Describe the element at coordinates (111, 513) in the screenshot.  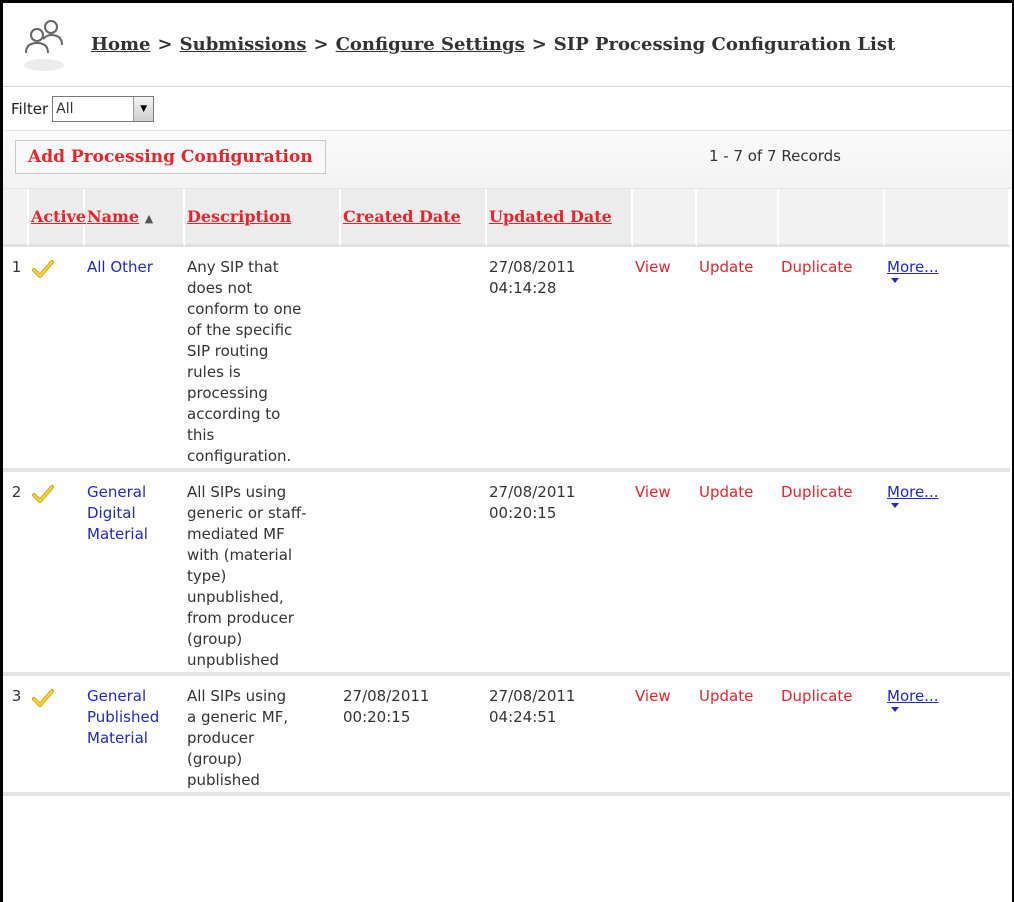
I see `name-line: Digital` at that location.